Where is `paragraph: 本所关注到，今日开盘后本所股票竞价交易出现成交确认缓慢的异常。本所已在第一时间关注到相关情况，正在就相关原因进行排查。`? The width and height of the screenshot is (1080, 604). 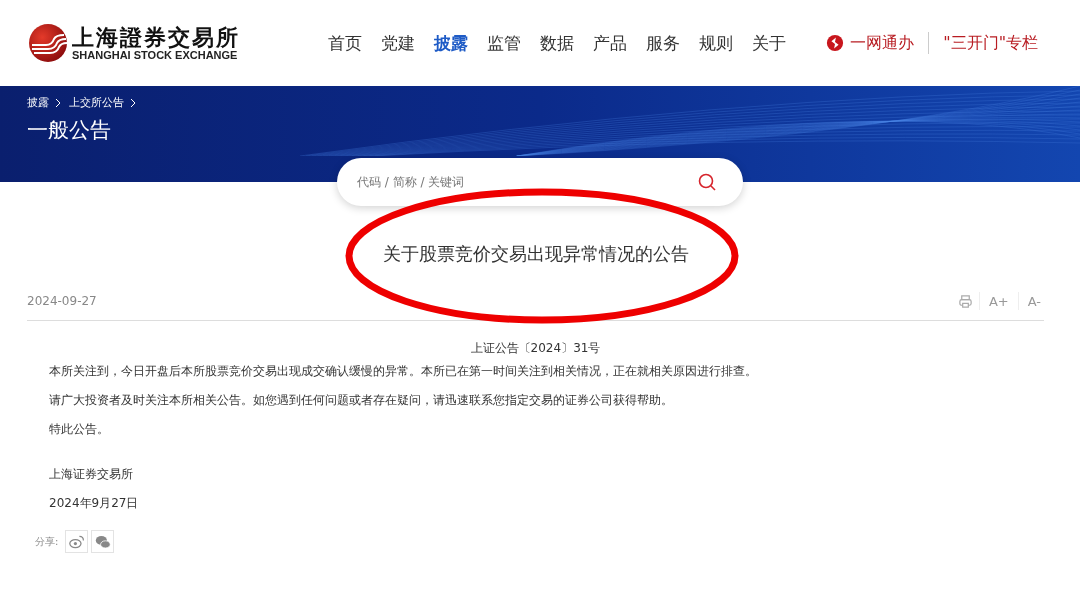
paragraph: 本所关注到，今日开盘后本所股票竞价交易出现成交确认缓慢的异常。本所已在第一时间关注到相关情况，正在就相关原因进行排查。 is located at coordinates (403, 371).